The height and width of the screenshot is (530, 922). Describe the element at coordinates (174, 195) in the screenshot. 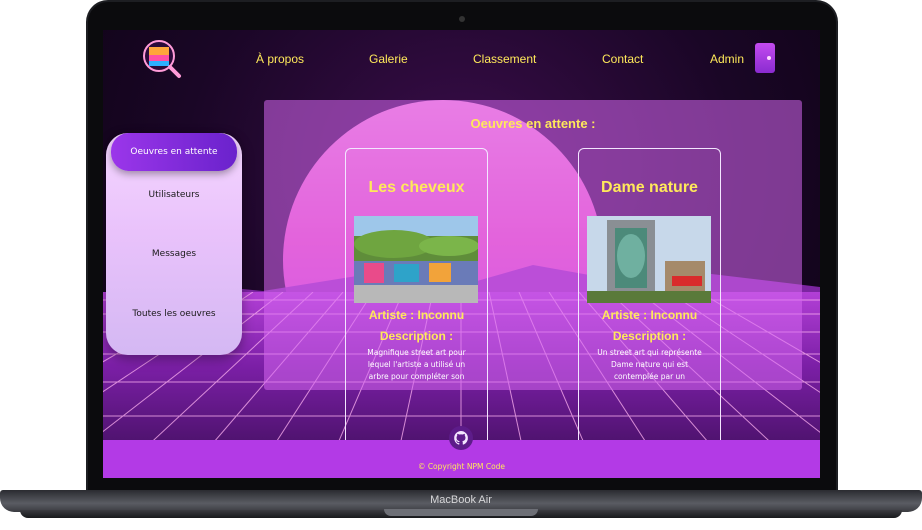

I see `sidebar-item-utilisateurs: Utilisateurs` at that location.